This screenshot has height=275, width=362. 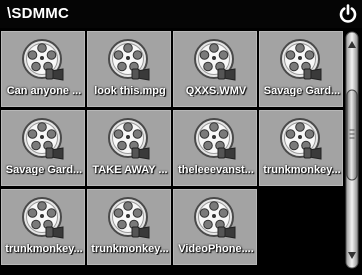 I want to click on file-tile: QXXS.WMV, so click(x=215, y=69).